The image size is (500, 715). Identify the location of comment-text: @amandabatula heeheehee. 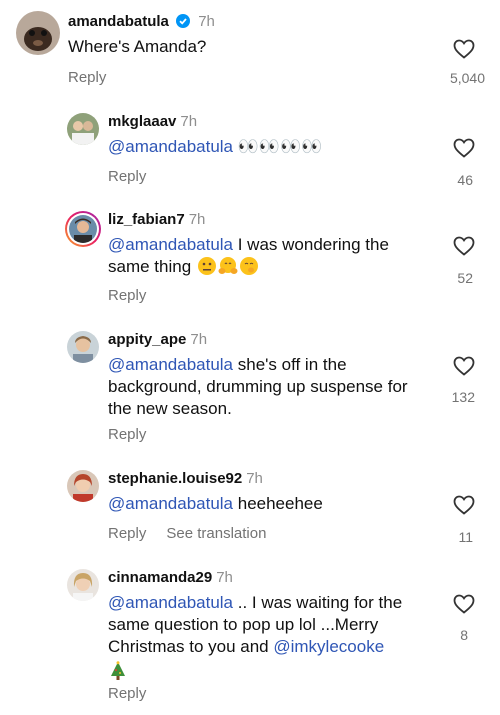
(268, 504).